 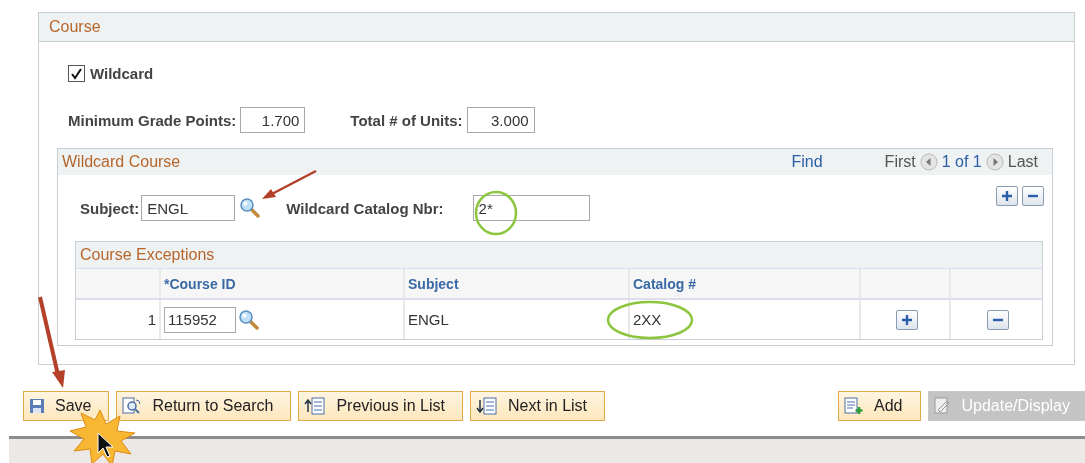 What do you see at coordinates (76, 73) in the screenshot?
I see `wildcard-checkbox` at bounding box center [76, 73].